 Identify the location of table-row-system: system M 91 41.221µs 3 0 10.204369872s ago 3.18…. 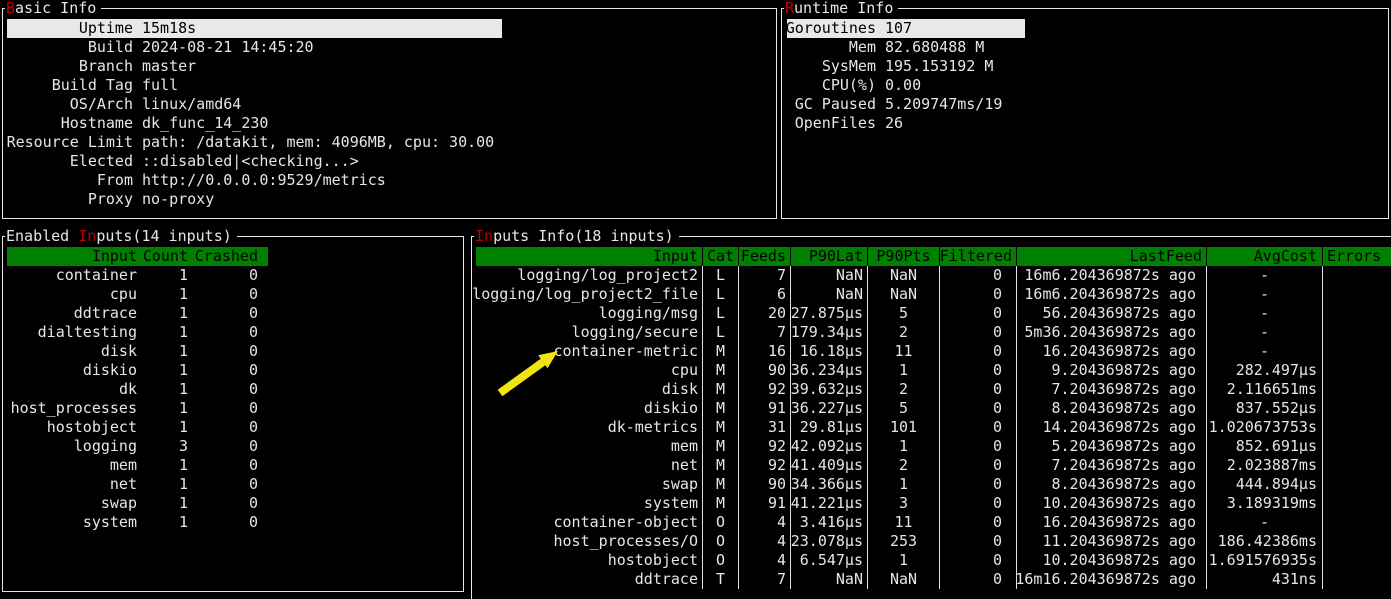
(933, 503).